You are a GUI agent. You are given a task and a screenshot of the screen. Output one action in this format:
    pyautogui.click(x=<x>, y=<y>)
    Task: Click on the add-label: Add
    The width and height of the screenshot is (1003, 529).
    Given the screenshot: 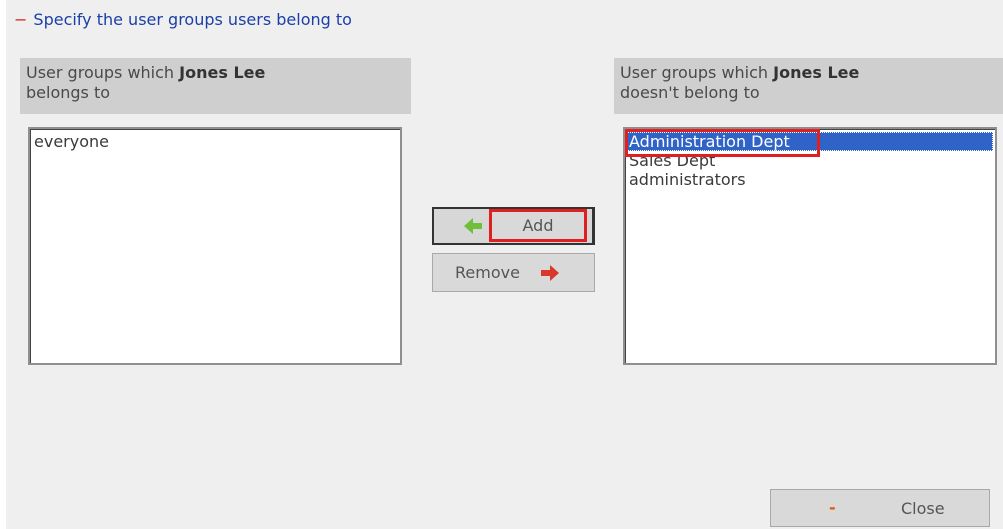 What is the action you would take?
    pyautogui.click(x=538, y=225)
    